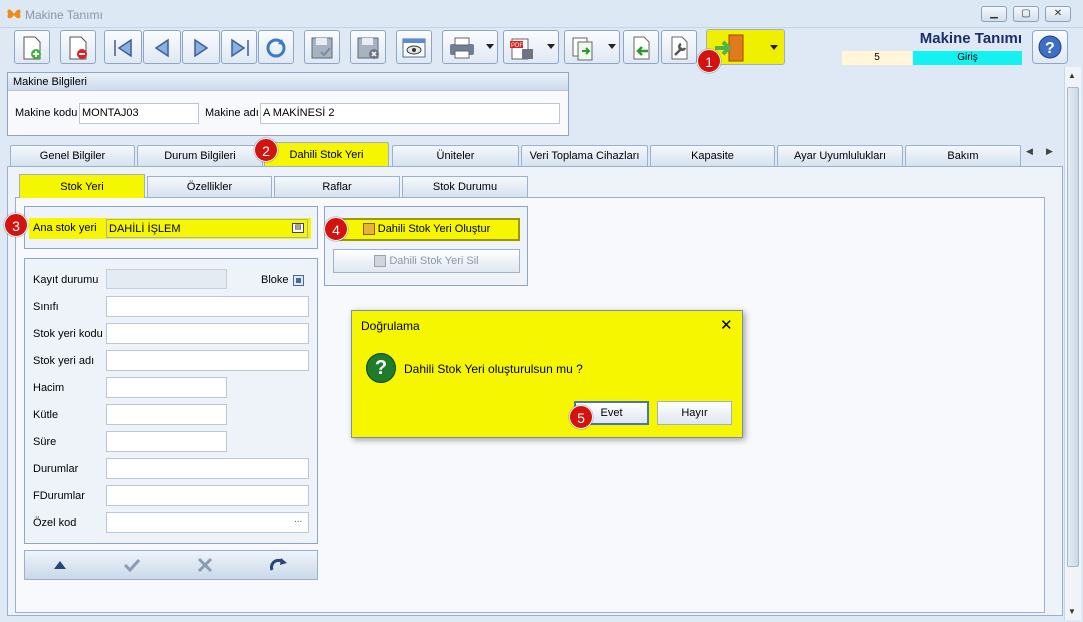 This screenshot has width=1083, height=622. I want to click on tab-scroll-right-icon: ▶, so click(1049, 151).